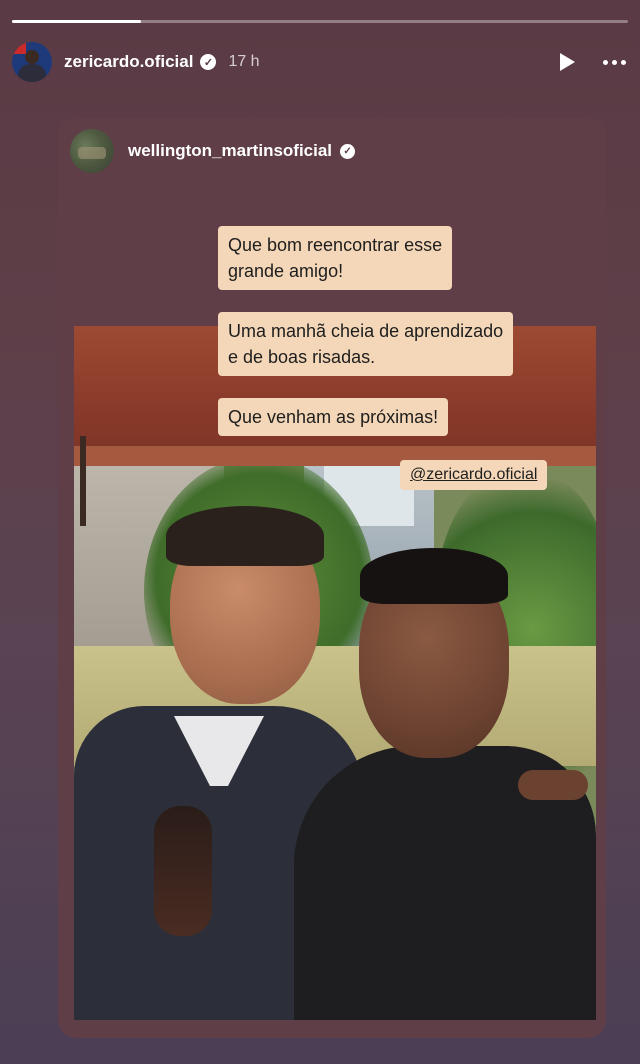  What do you see at coordinates (335, 258) in the screenshot?
I see `text-sticker-1: Que bom reencontrar esse grande amigo!` at bounding box center [335, 258].